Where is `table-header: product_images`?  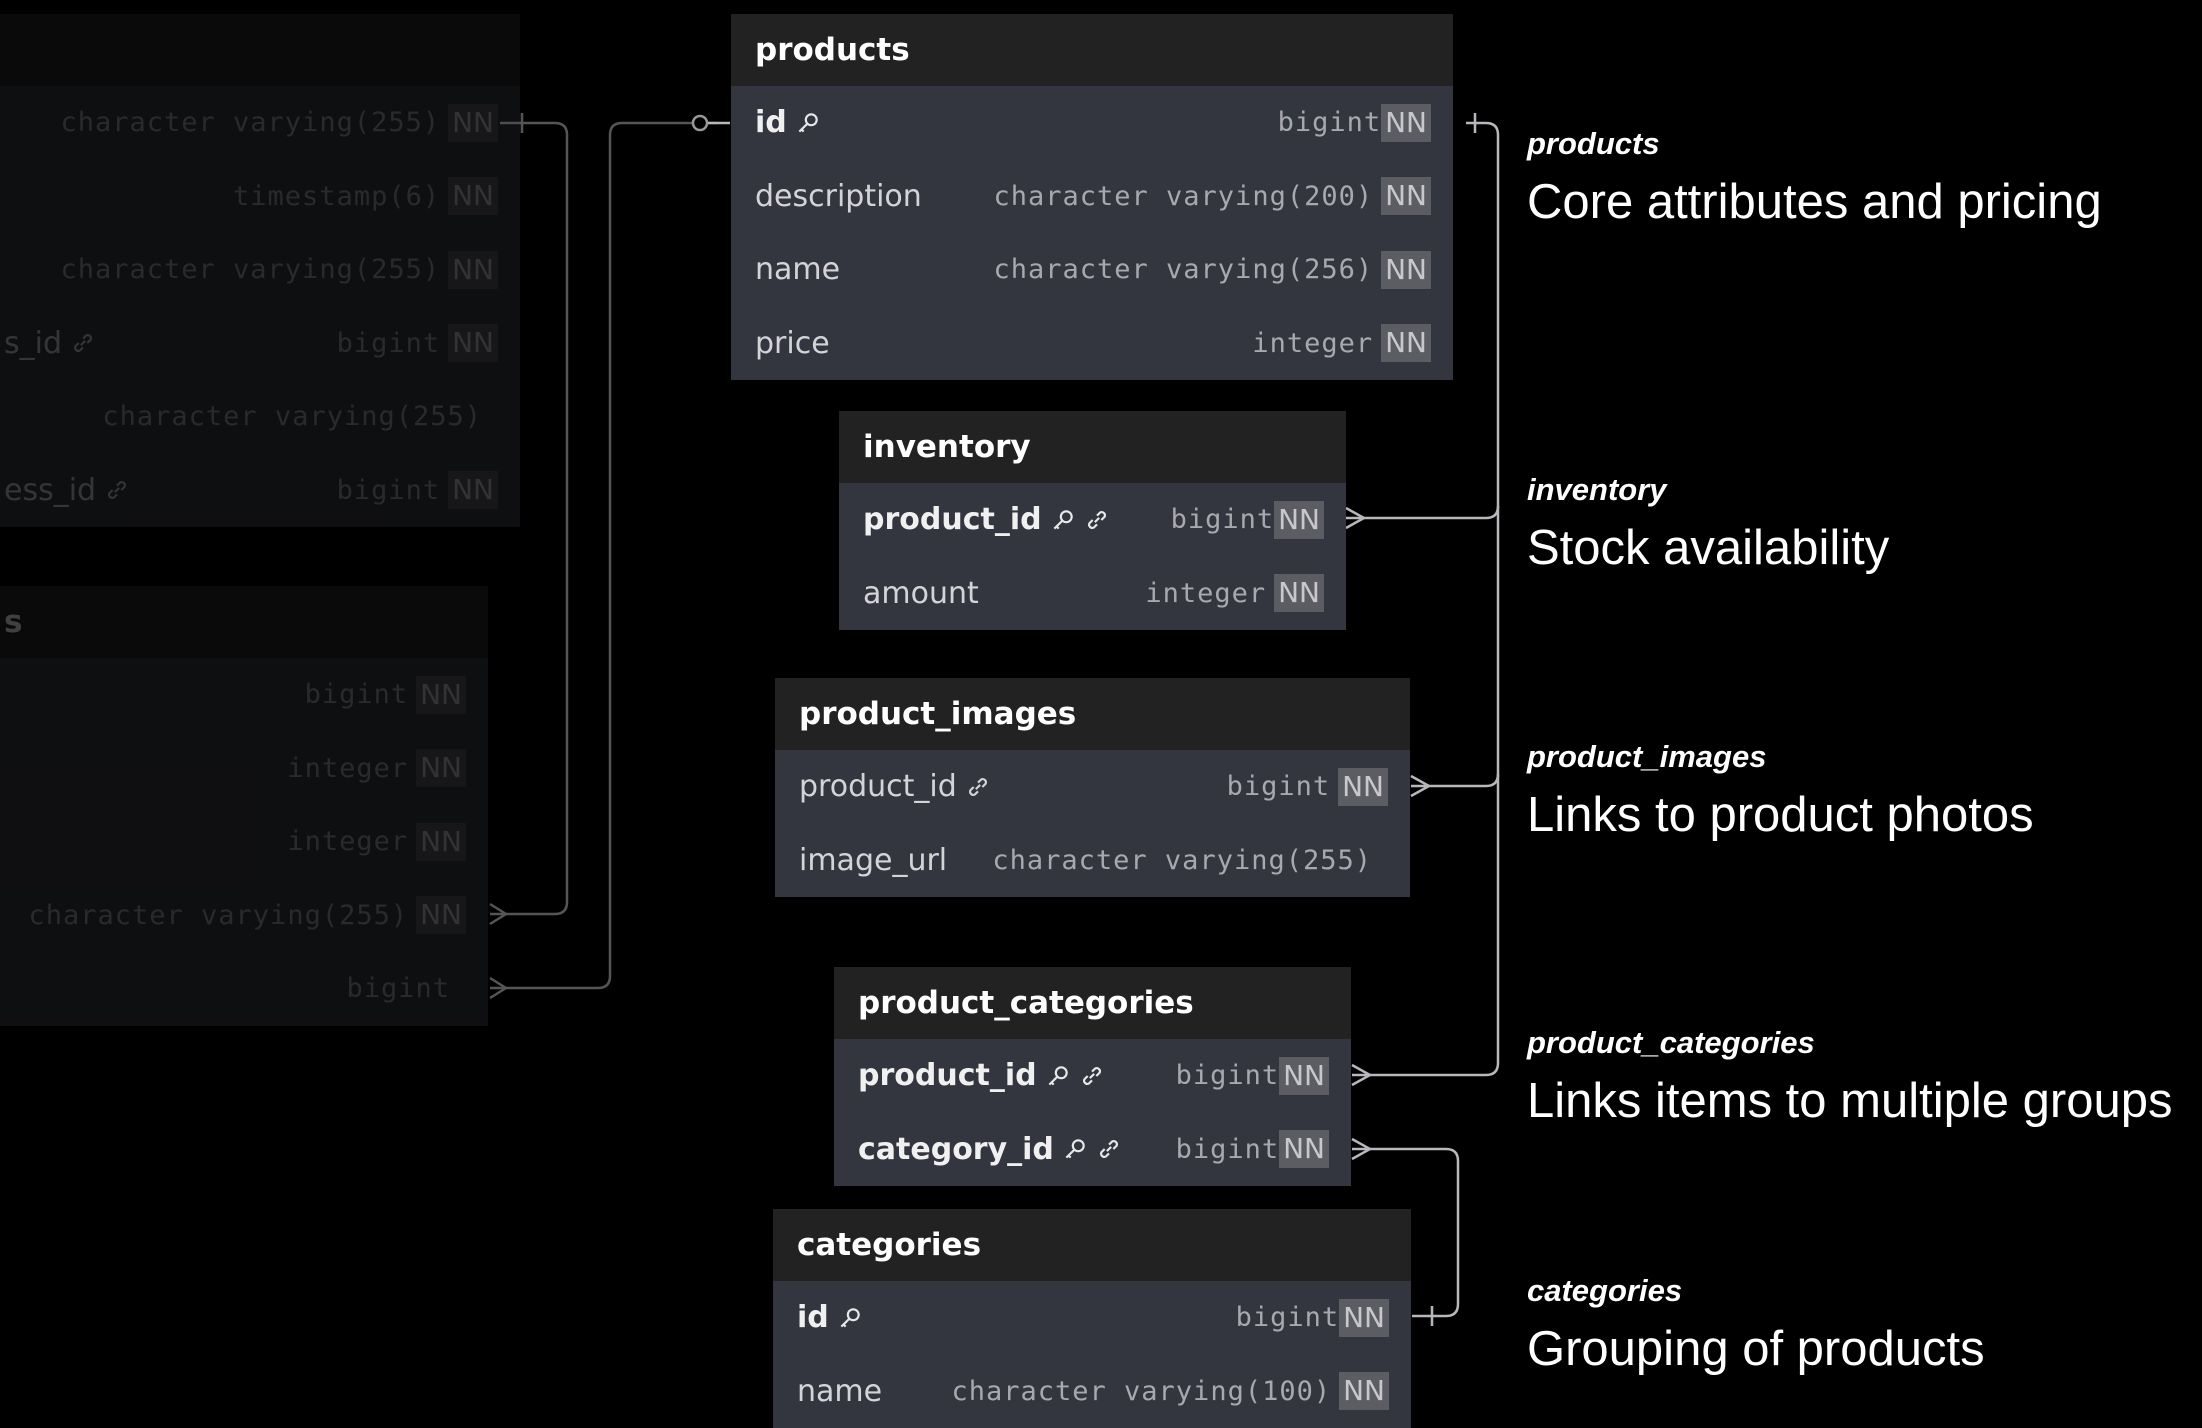
table-header: product_images is located at coordinates (1092, 714).